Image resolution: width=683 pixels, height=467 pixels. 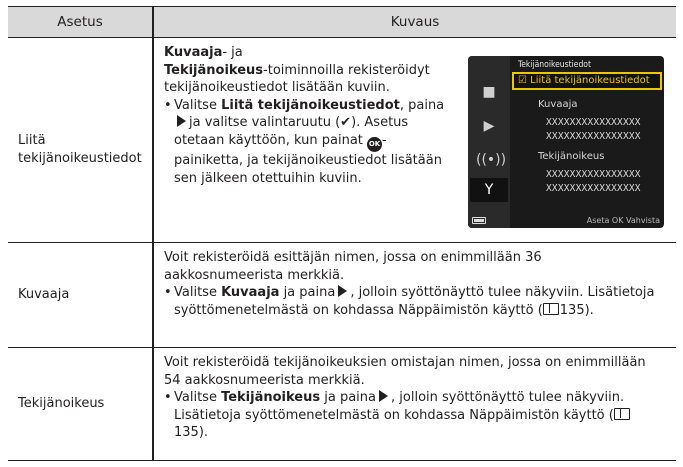 What do you see at coordinates (479, 220) in the screenshot?
I see `battery-icon` at bounding box center [479, 220].